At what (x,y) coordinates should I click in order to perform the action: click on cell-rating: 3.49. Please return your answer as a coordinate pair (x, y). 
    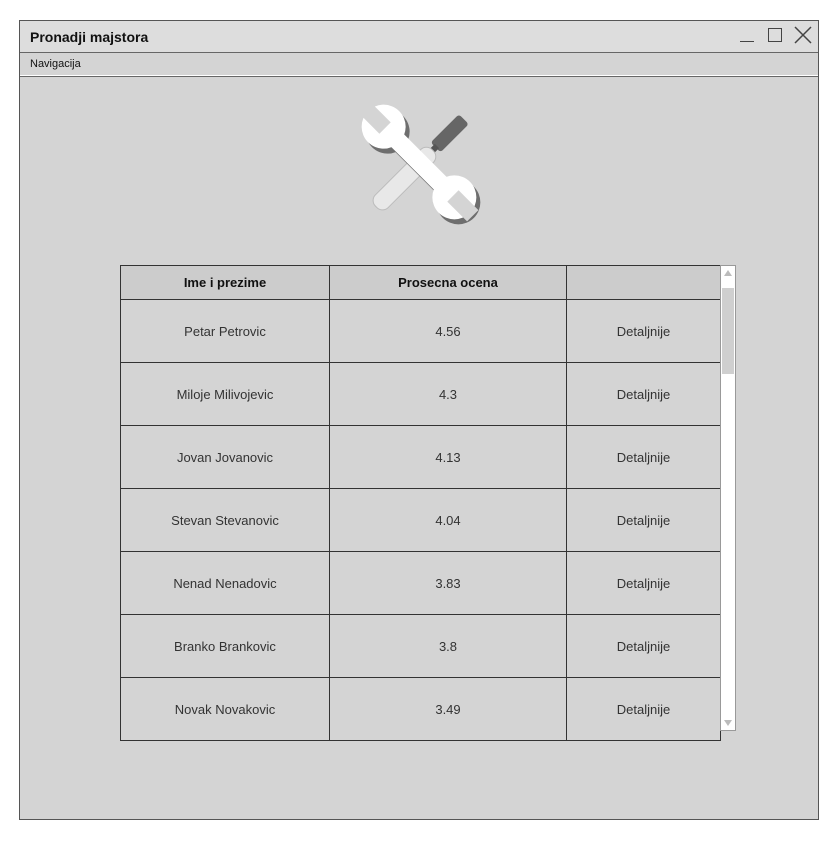
    Looking at the image, I should click on (448, 709).